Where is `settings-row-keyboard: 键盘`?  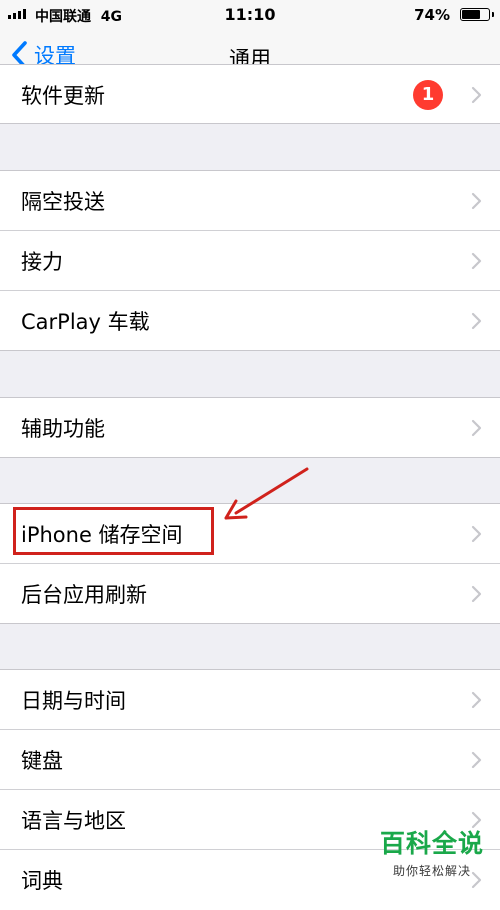 settings-row-keyboard: 键盘 is located at coordinates (250, 760).